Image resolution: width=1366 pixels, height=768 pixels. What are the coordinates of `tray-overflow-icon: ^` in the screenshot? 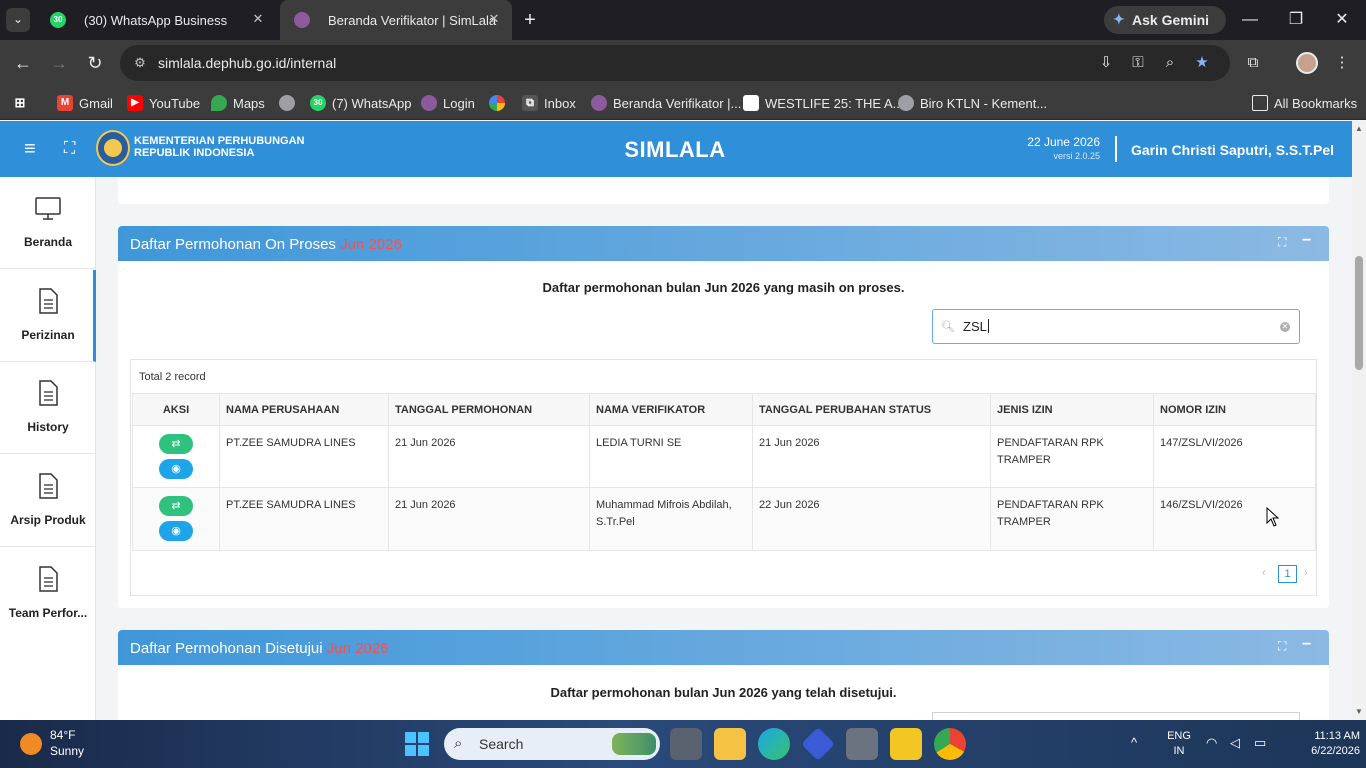 It's located at (1134, 742).